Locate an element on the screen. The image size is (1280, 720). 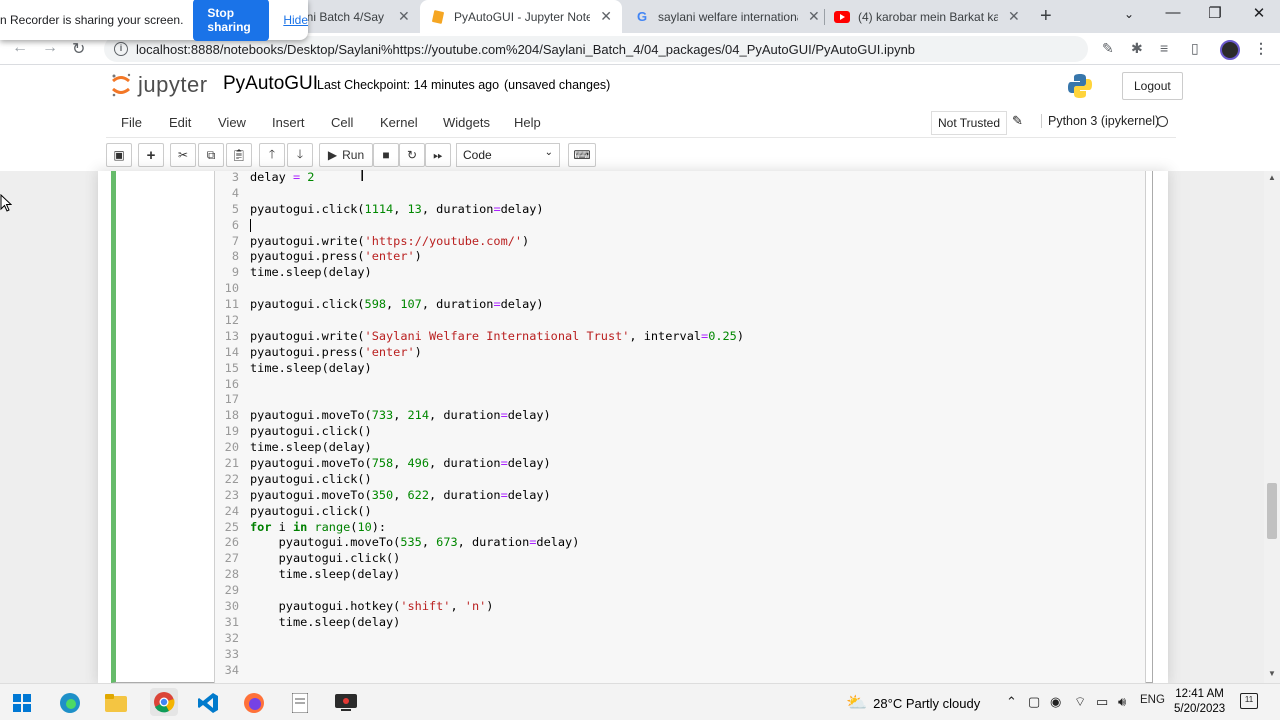
weather-widget: ⛅ 28°C Partly cloudy is located at coordinates (913, 703).